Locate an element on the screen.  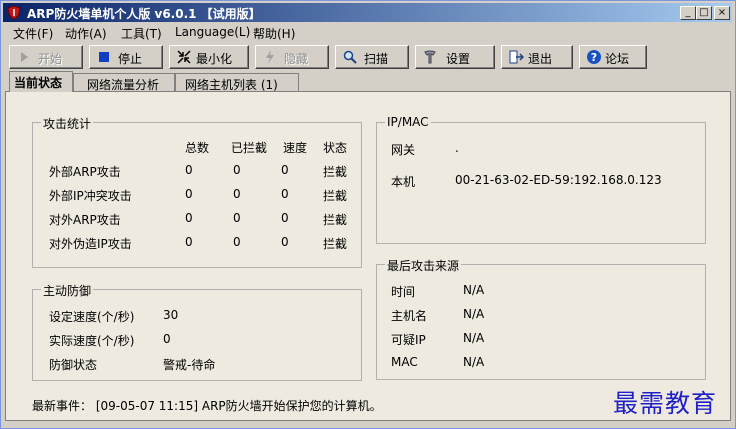
tab-traffic-analysis: 网络流量分析 is located at coordinates (124, 82).